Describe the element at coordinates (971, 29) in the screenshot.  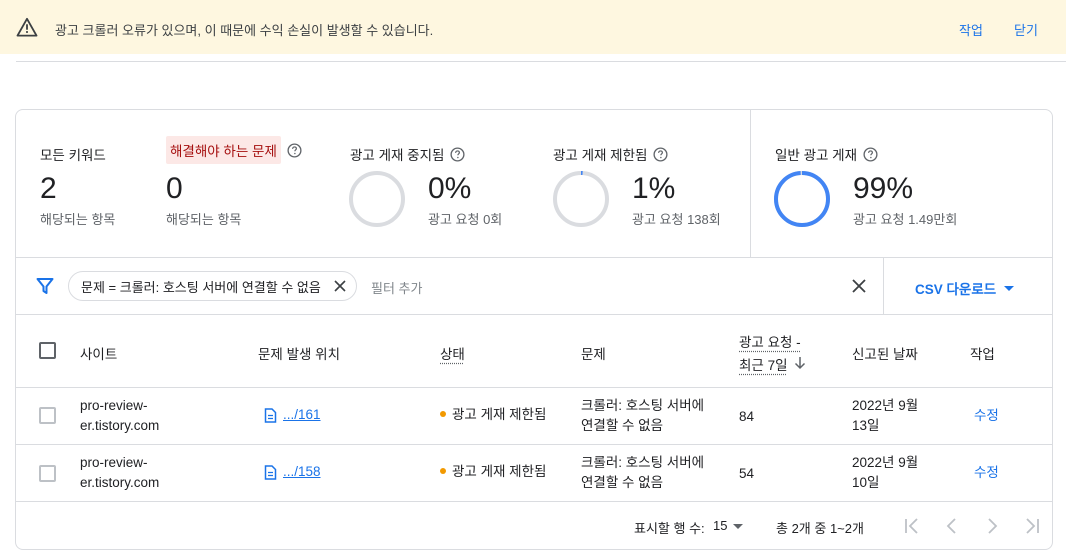
I see `banner-action-button: 작업` at that location.